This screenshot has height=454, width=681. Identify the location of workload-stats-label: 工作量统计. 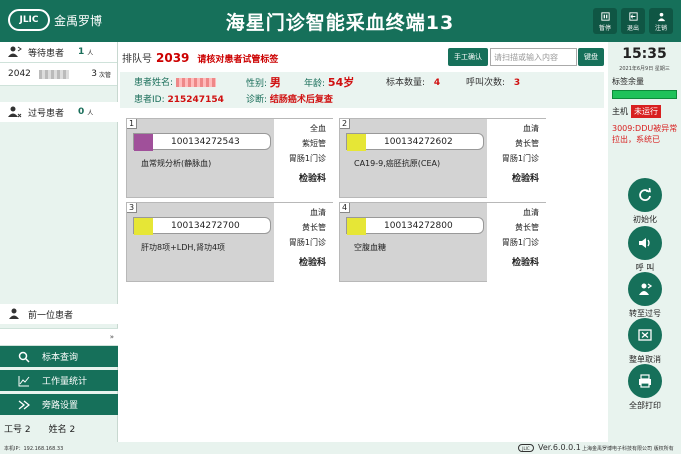
(65, 382).